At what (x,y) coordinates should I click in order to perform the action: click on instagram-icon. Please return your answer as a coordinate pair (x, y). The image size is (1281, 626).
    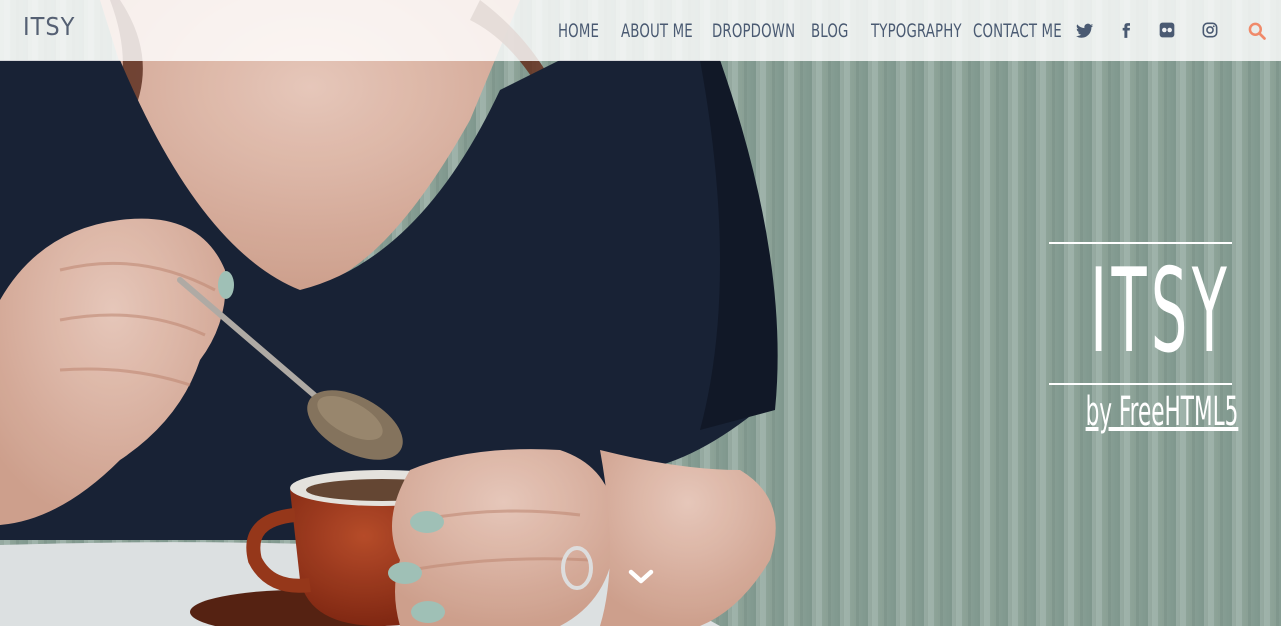
    Looking at the image, I should click on (1210, 30).